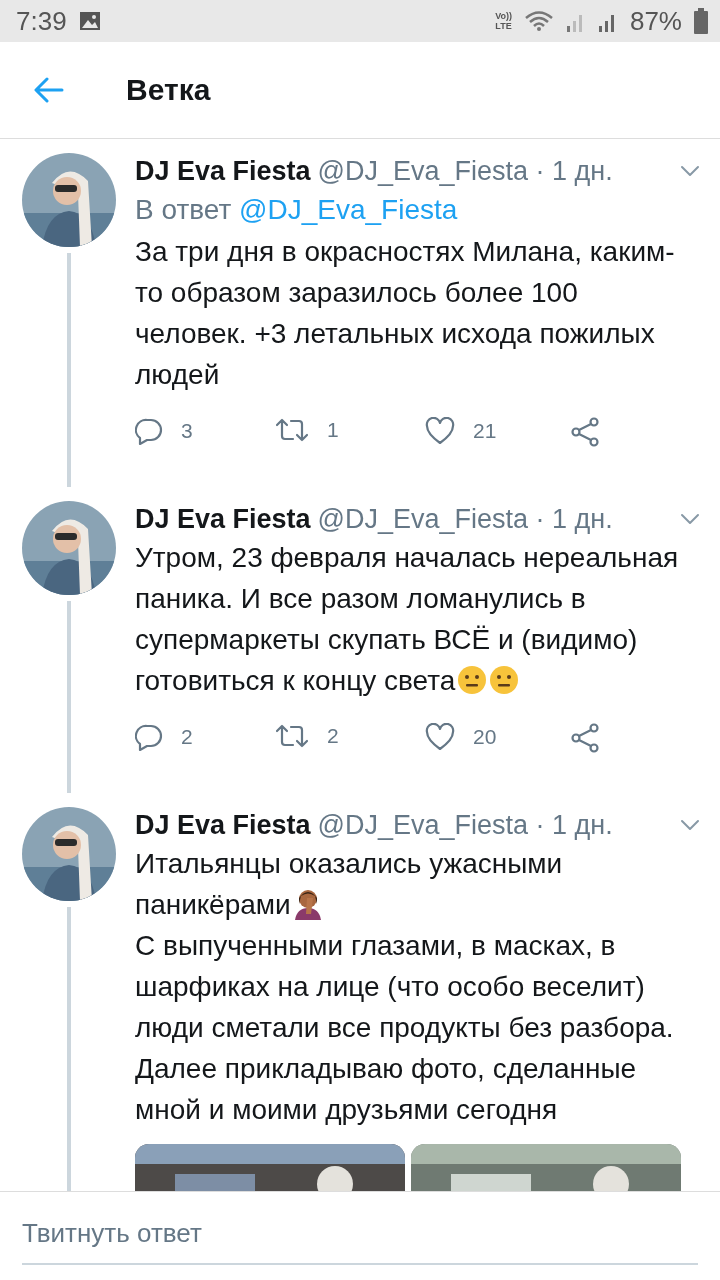  I want to click on like-count: 21, so click(485, 431).